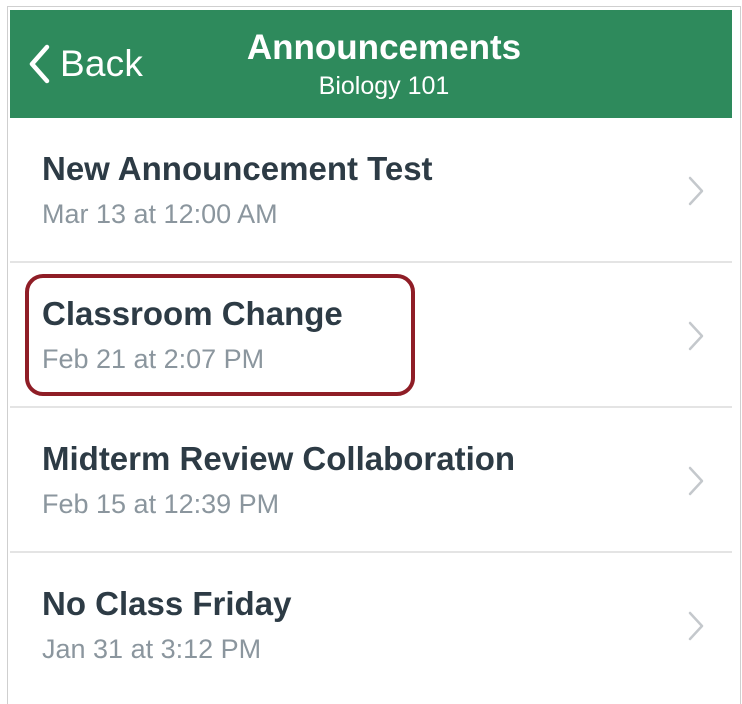  What do you see at coordinates (152, 649) in the screenshot?
I see `announcement-date: Jan 31 at 3:12 PM` at bounding box center [152, 649].